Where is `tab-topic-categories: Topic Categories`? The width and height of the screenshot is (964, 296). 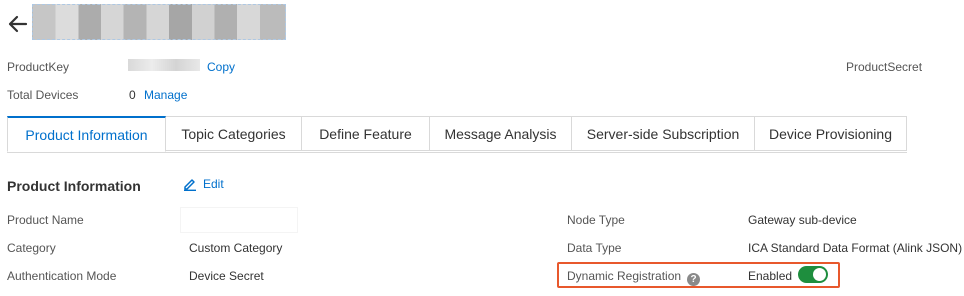 tab-topic-categories: Topic Categories is located at coordinates (234, 133).